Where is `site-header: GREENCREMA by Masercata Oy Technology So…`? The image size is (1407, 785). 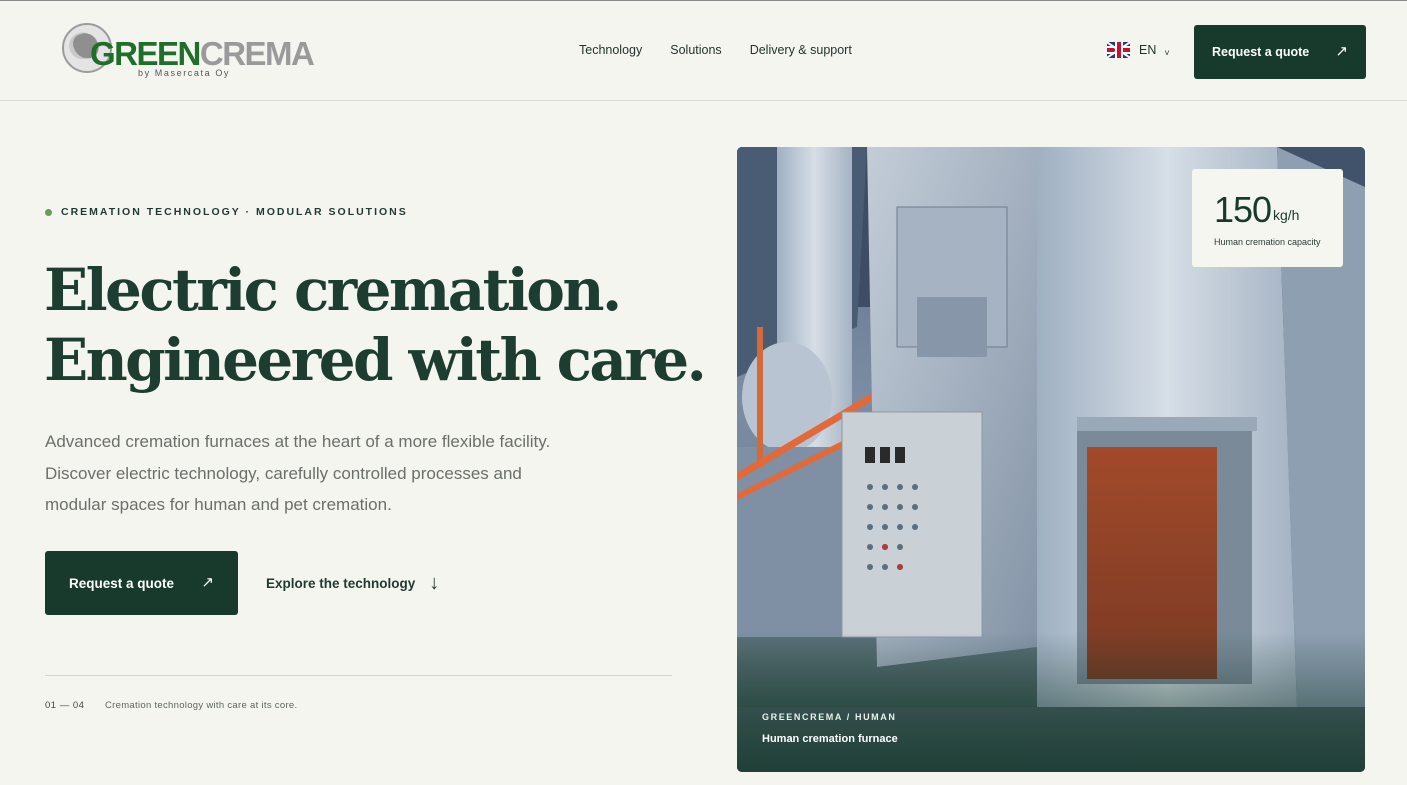 site-header: GREENCREMA by Masercata Oy Technology So… is located at coordinates (703, 51).